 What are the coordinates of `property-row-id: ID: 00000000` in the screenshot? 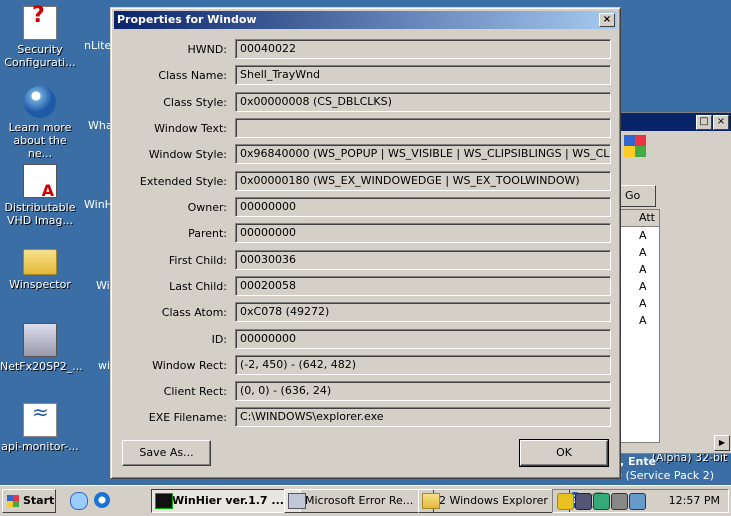 It's located at (365, 340).